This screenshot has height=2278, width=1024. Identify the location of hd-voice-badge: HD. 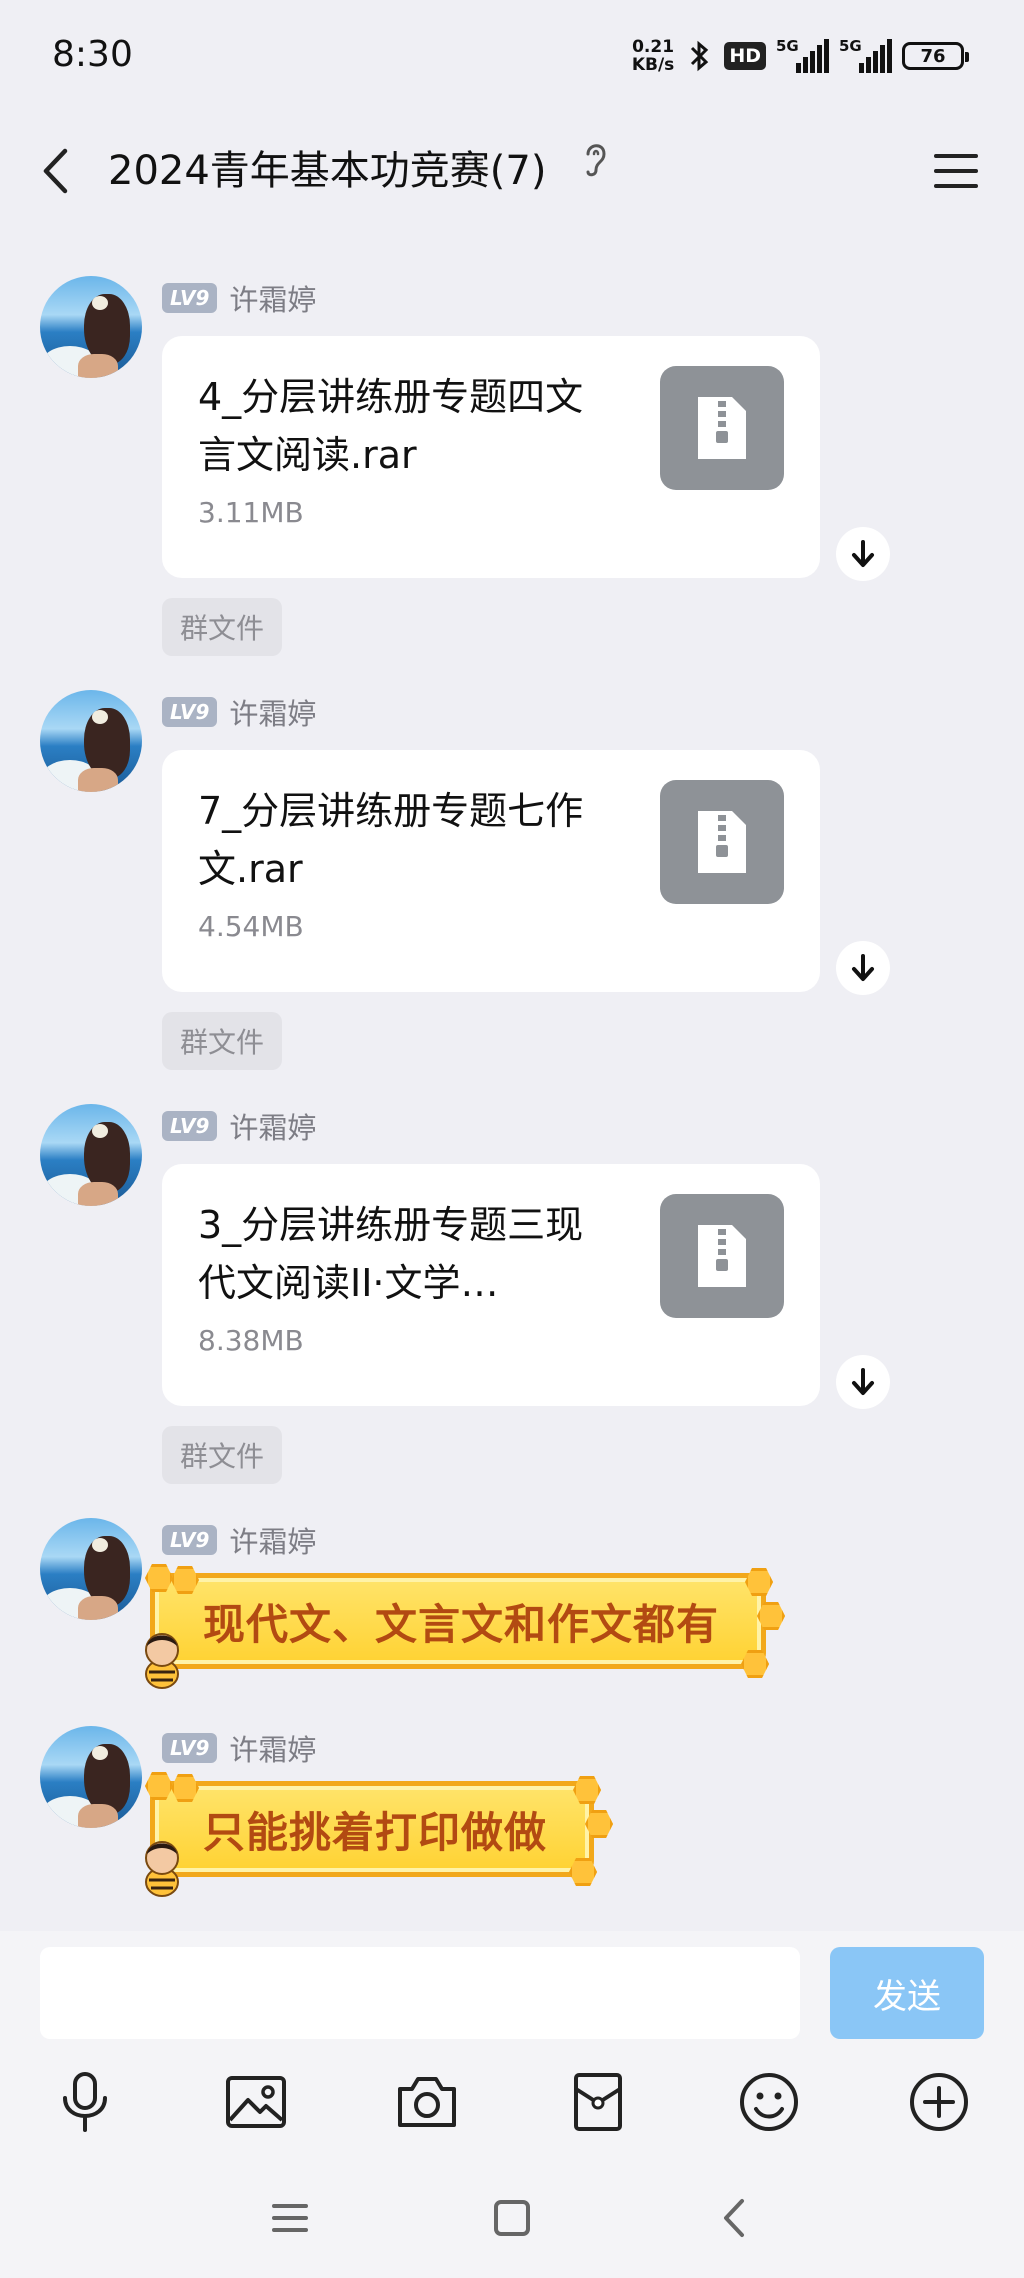
(745, 56).